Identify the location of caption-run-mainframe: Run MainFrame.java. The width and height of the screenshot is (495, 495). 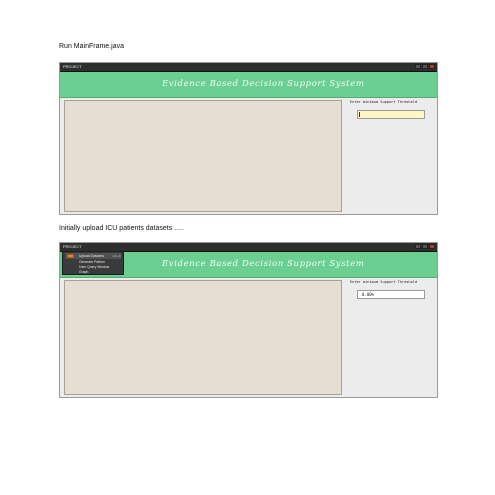
(91, 46).